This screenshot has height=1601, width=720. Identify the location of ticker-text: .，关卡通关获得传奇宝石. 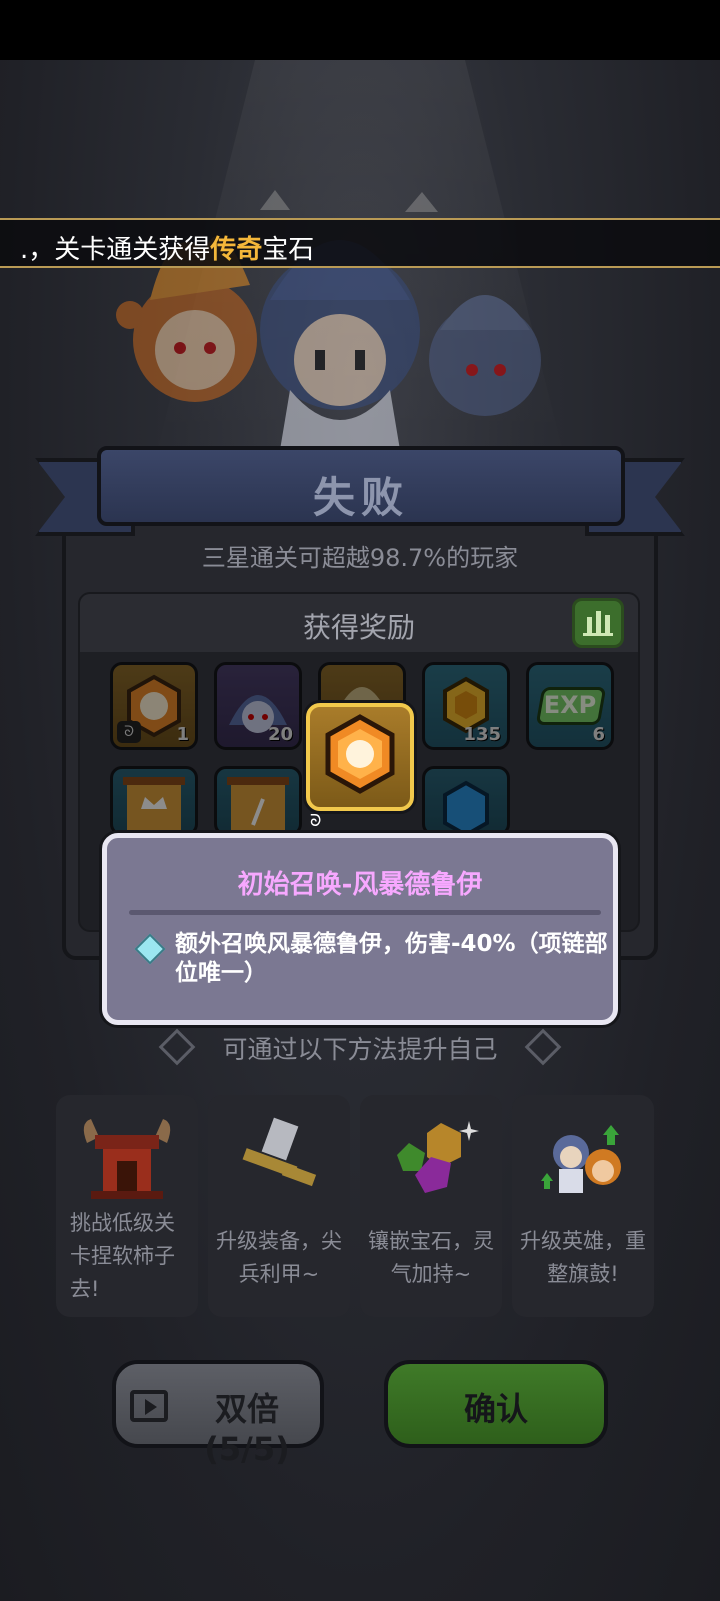
(167, 247).